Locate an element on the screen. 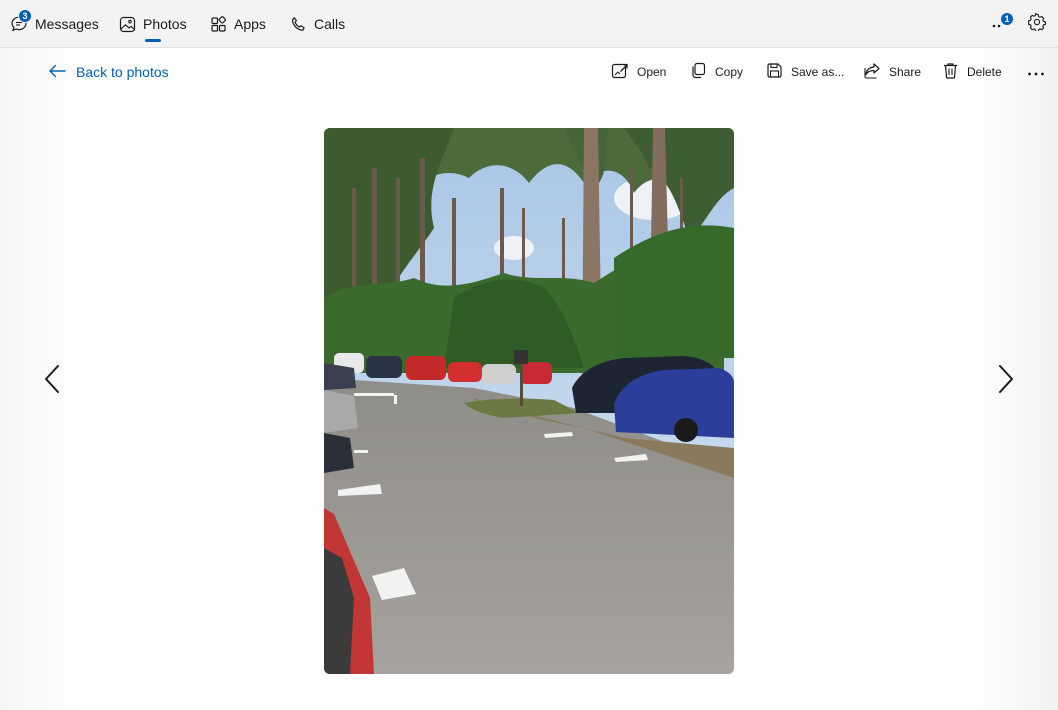 This screenshot has height=710, width=1058. top-nav-bar: 3 Messages Photos Apps Calls 1 is located at coordinates (529, 24).